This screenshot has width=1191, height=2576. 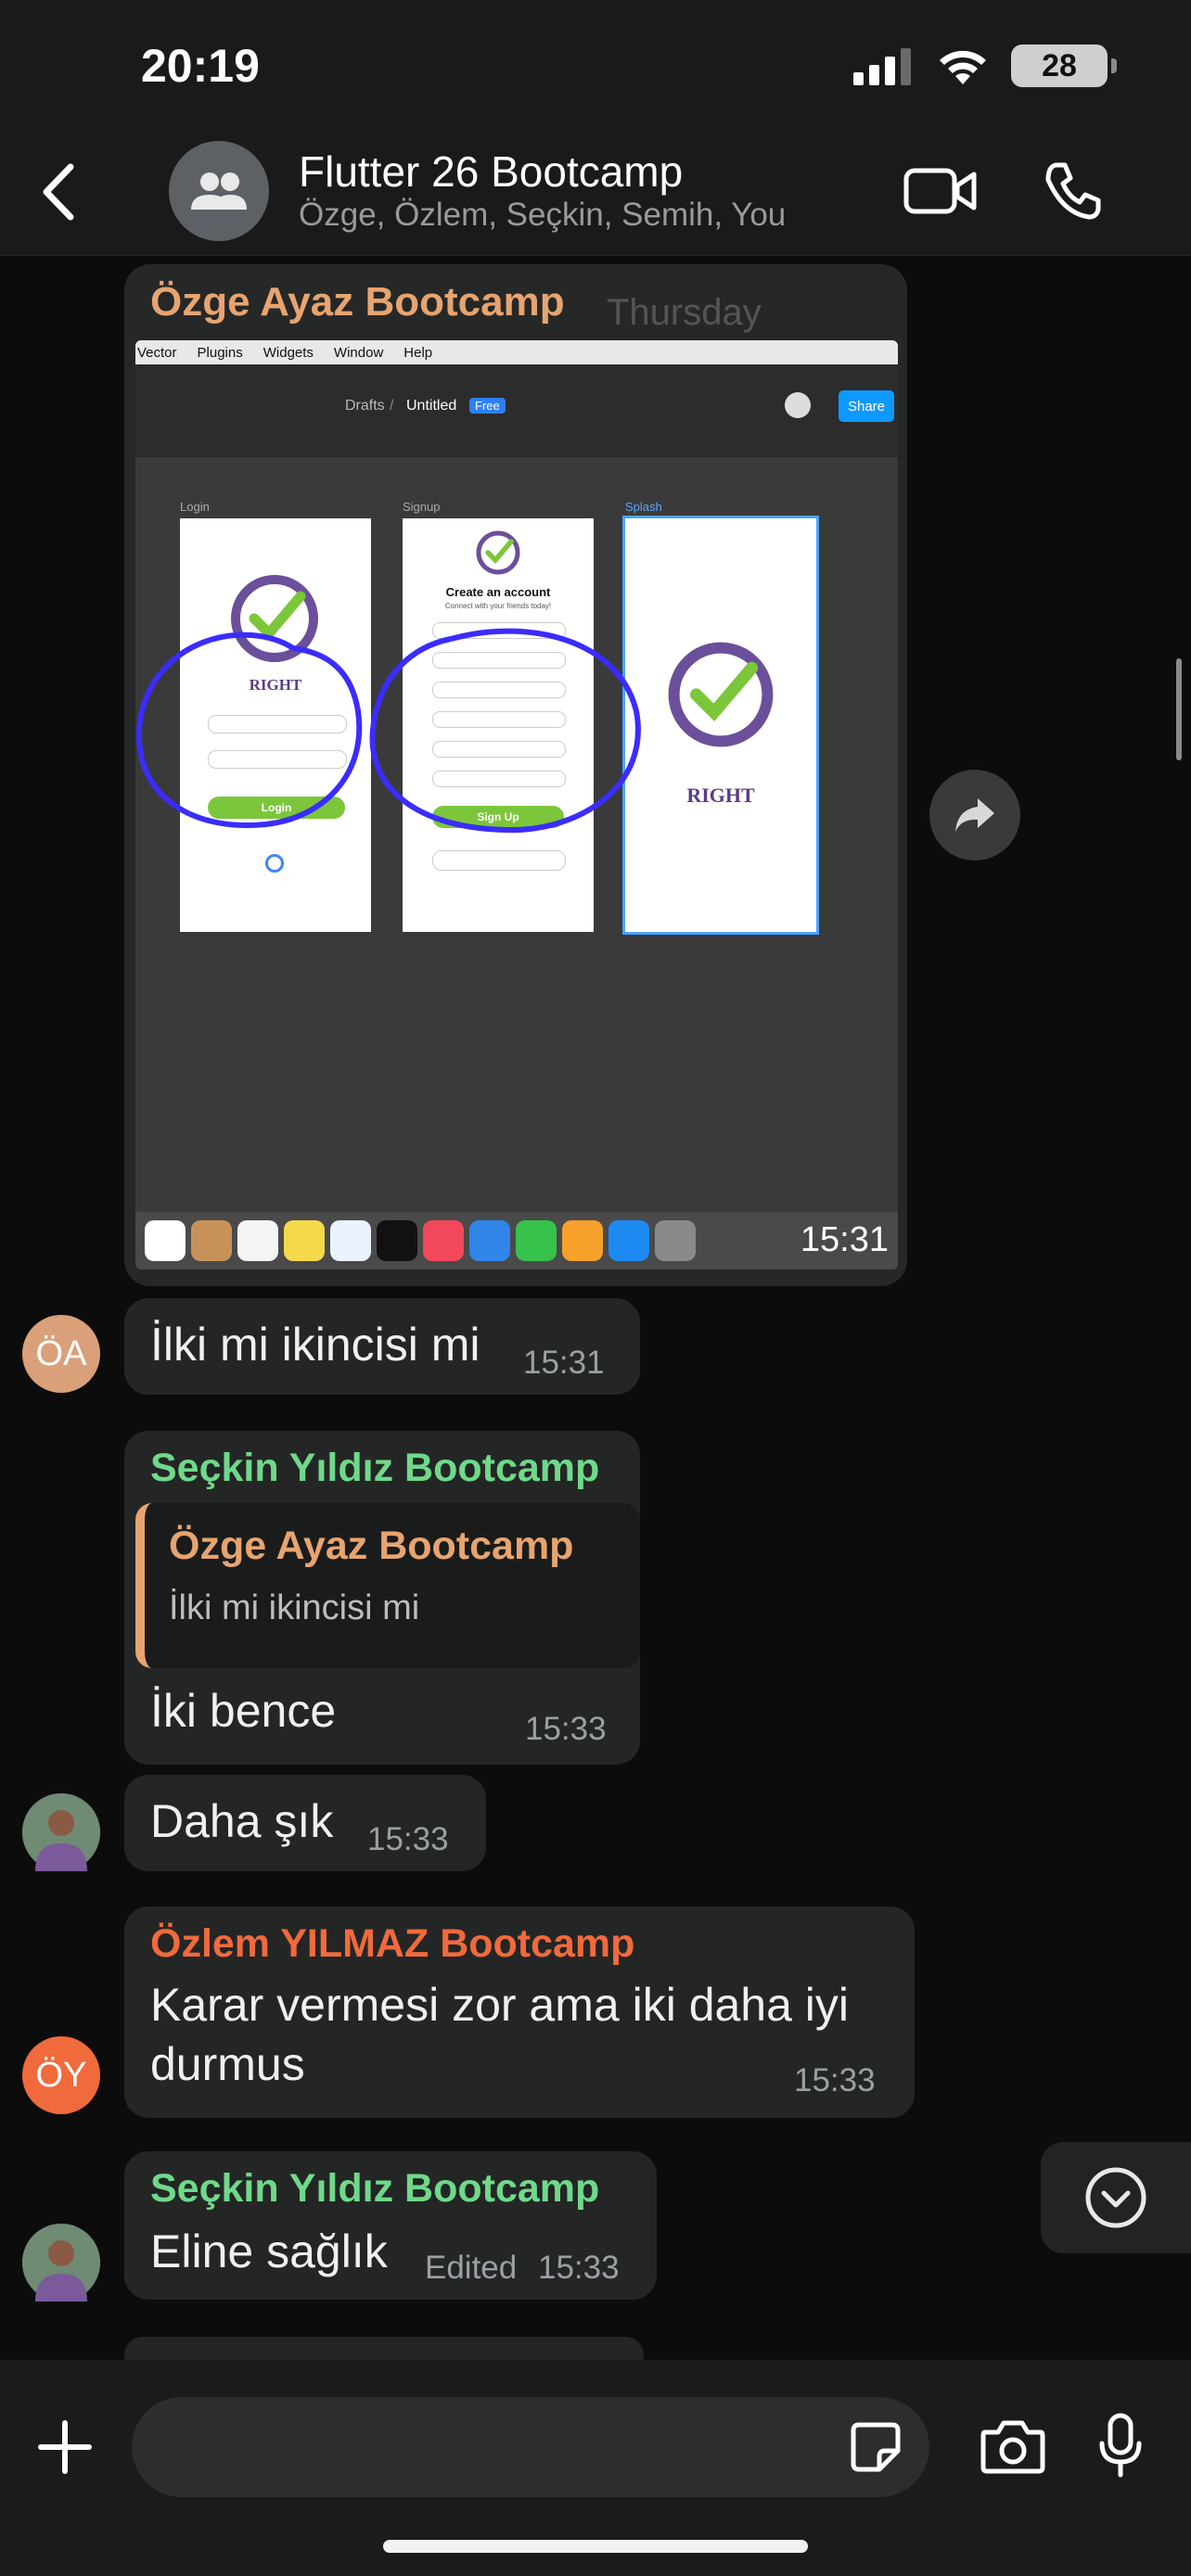 I want to click on message-bubble: İlki mi ikincisi mi 15:31, so click(x=382, y=1346).